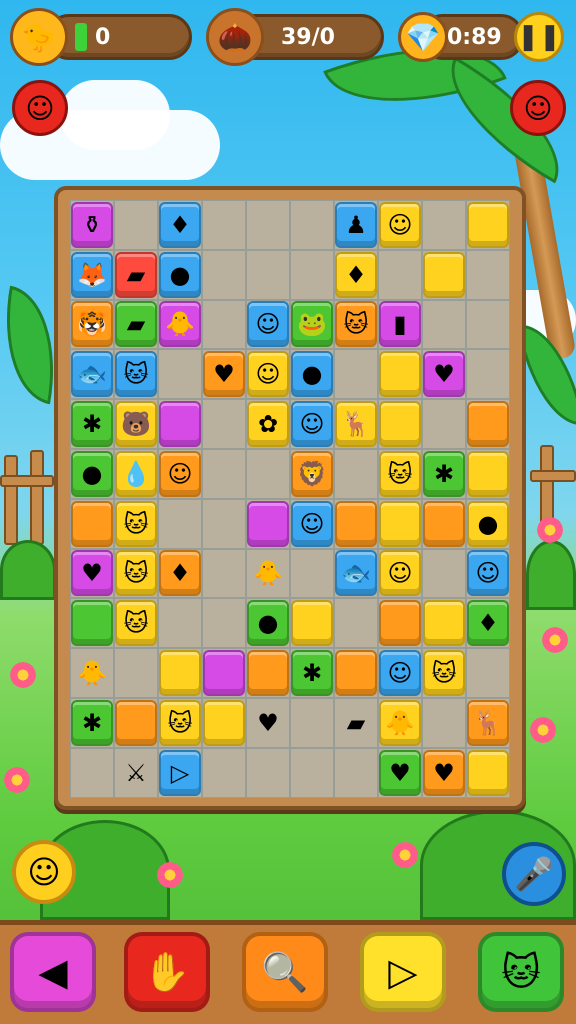 This screenshot has width=576, height=1024. I want to click on game-tile: ⚱, so click(92, 224).